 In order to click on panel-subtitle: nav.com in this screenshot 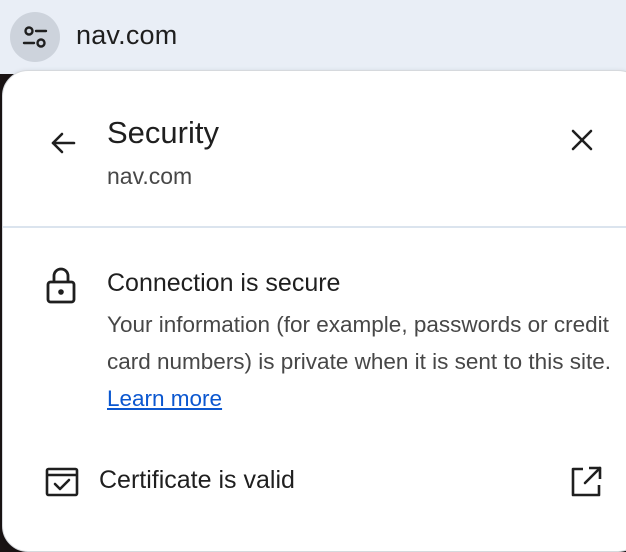, I will do `click(150, 176)`.